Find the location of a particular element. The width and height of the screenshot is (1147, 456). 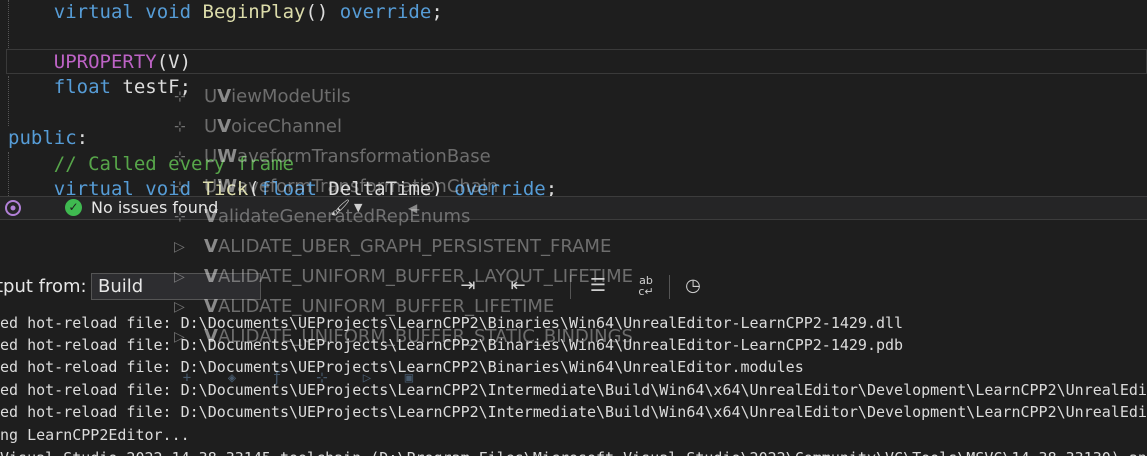

code-line: UPROPERTY(V) is located at coordinates (99, 62).